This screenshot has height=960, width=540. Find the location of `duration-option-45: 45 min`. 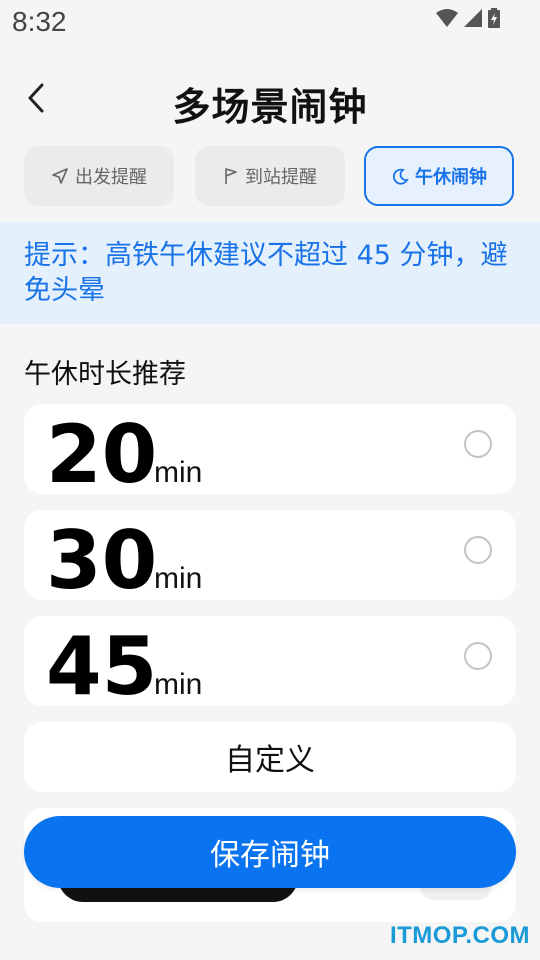

duration-option-45: 45 min is located at coordinates (270, 661).